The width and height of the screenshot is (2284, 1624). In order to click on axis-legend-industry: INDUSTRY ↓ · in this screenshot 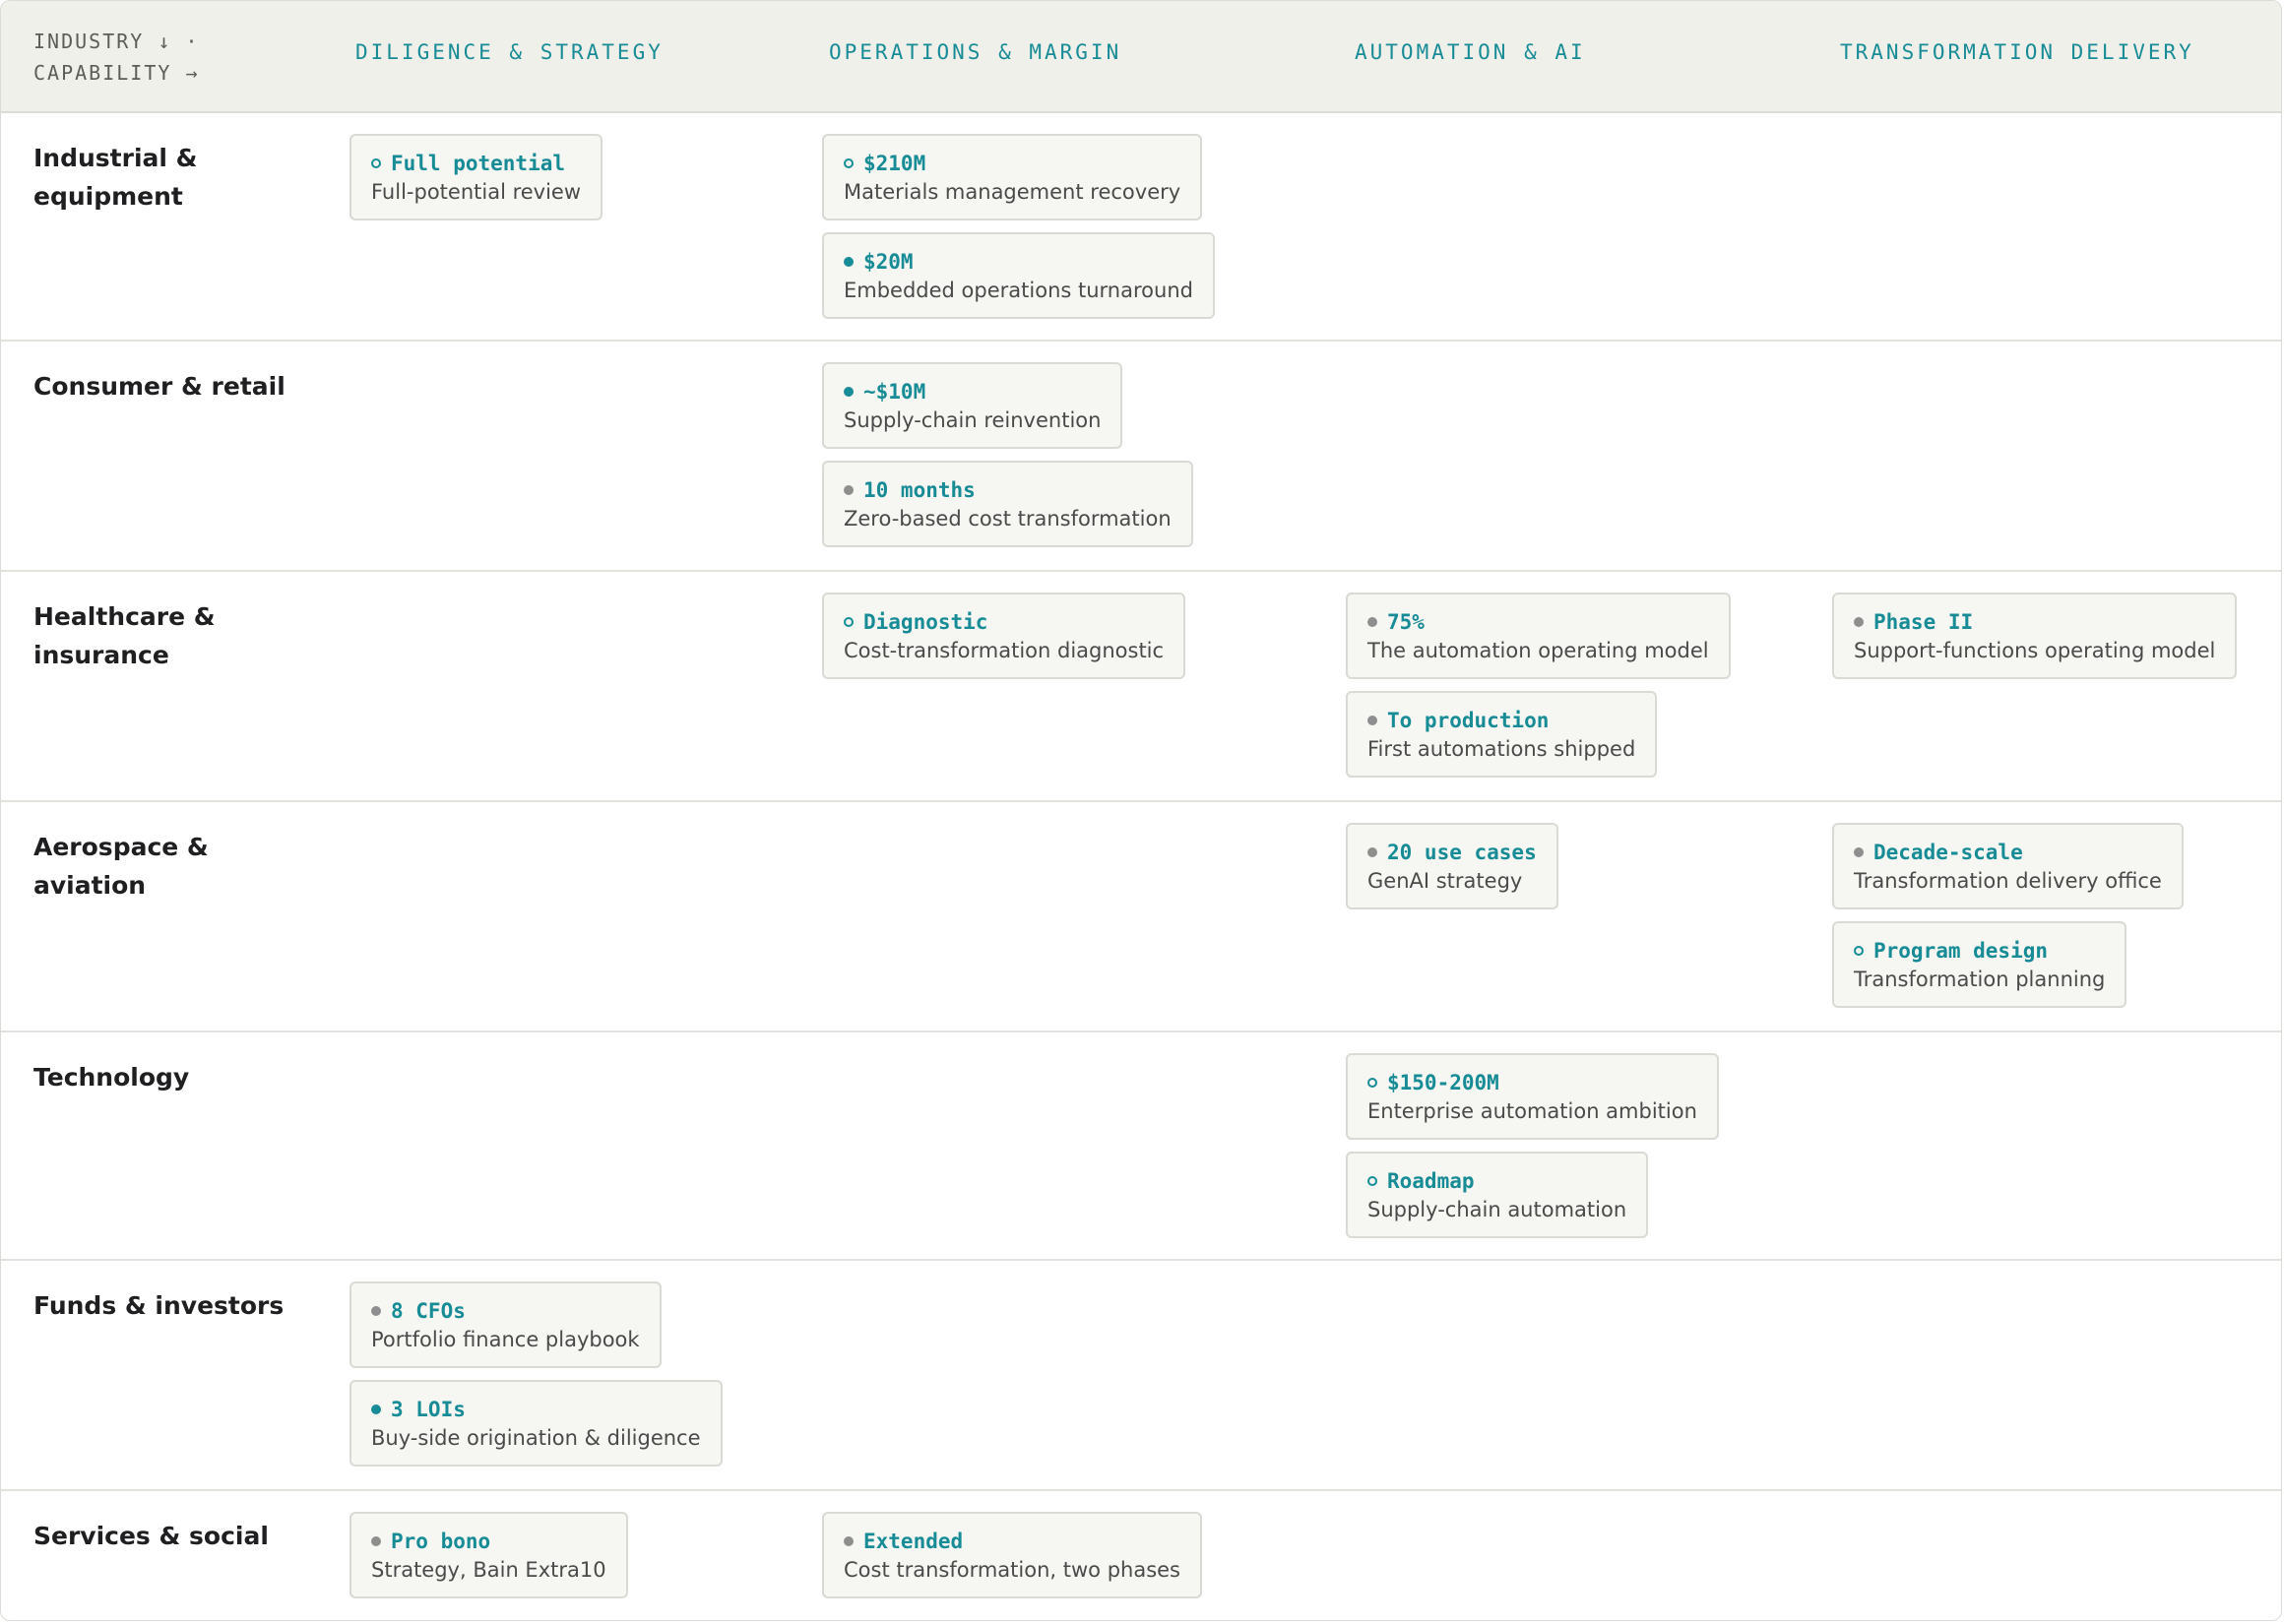, I will do `click(116, 41)`.